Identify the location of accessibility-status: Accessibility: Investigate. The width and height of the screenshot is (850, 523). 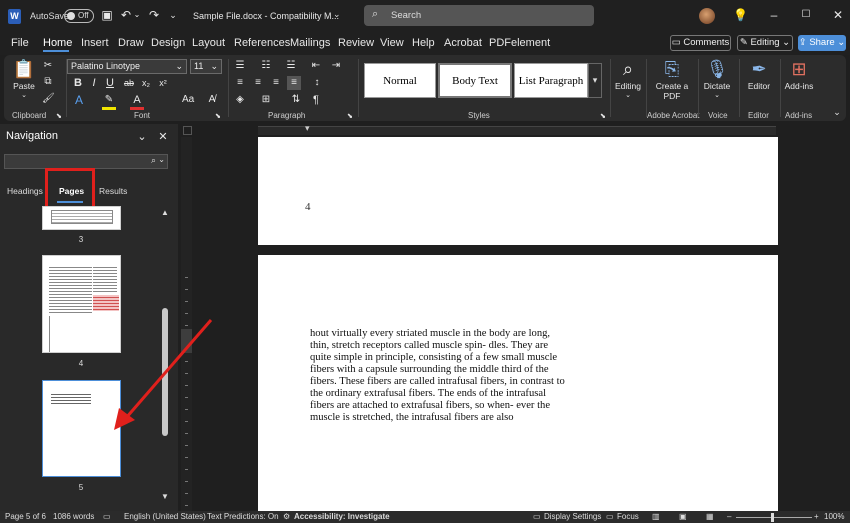
(342, 516).